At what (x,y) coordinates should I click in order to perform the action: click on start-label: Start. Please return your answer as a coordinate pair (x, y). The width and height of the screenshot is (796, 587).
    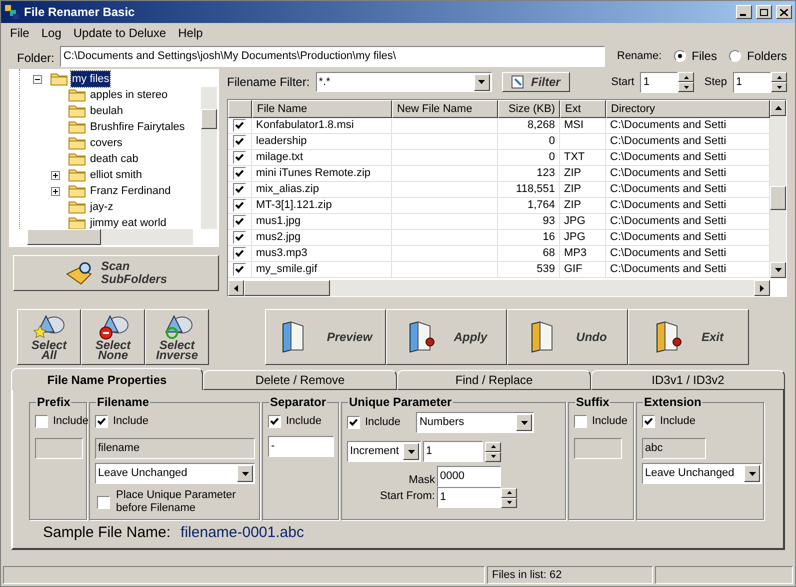
    Looking at the image, I should click on (622, 82).